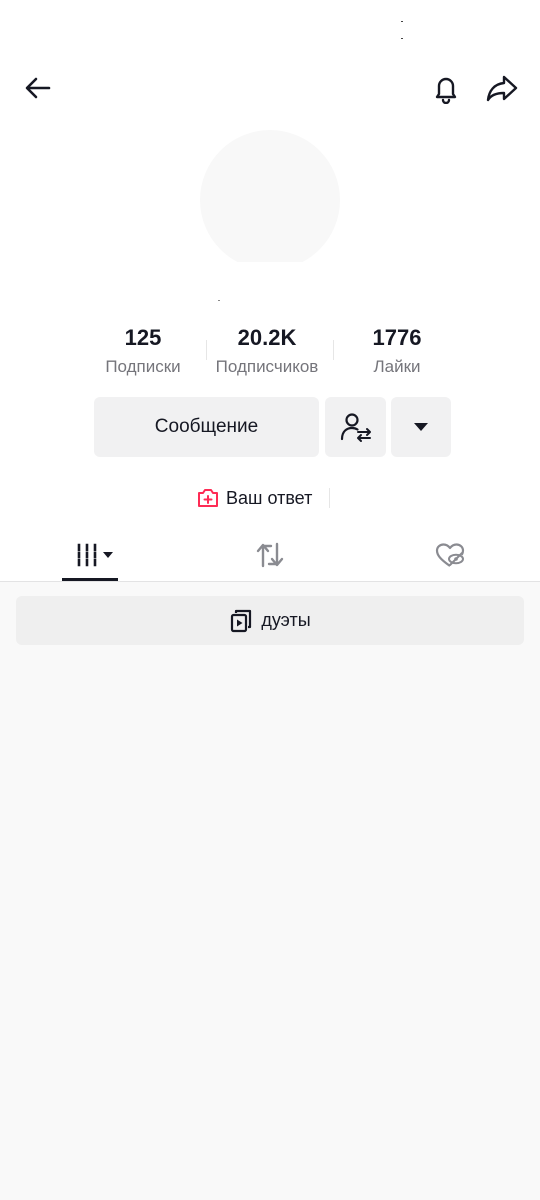 This screenshot has width=540, height=1200. What do you see at coordinates (95, 555) in the screenshot?
I see `grid-icon` at bounding box center [95, 555].